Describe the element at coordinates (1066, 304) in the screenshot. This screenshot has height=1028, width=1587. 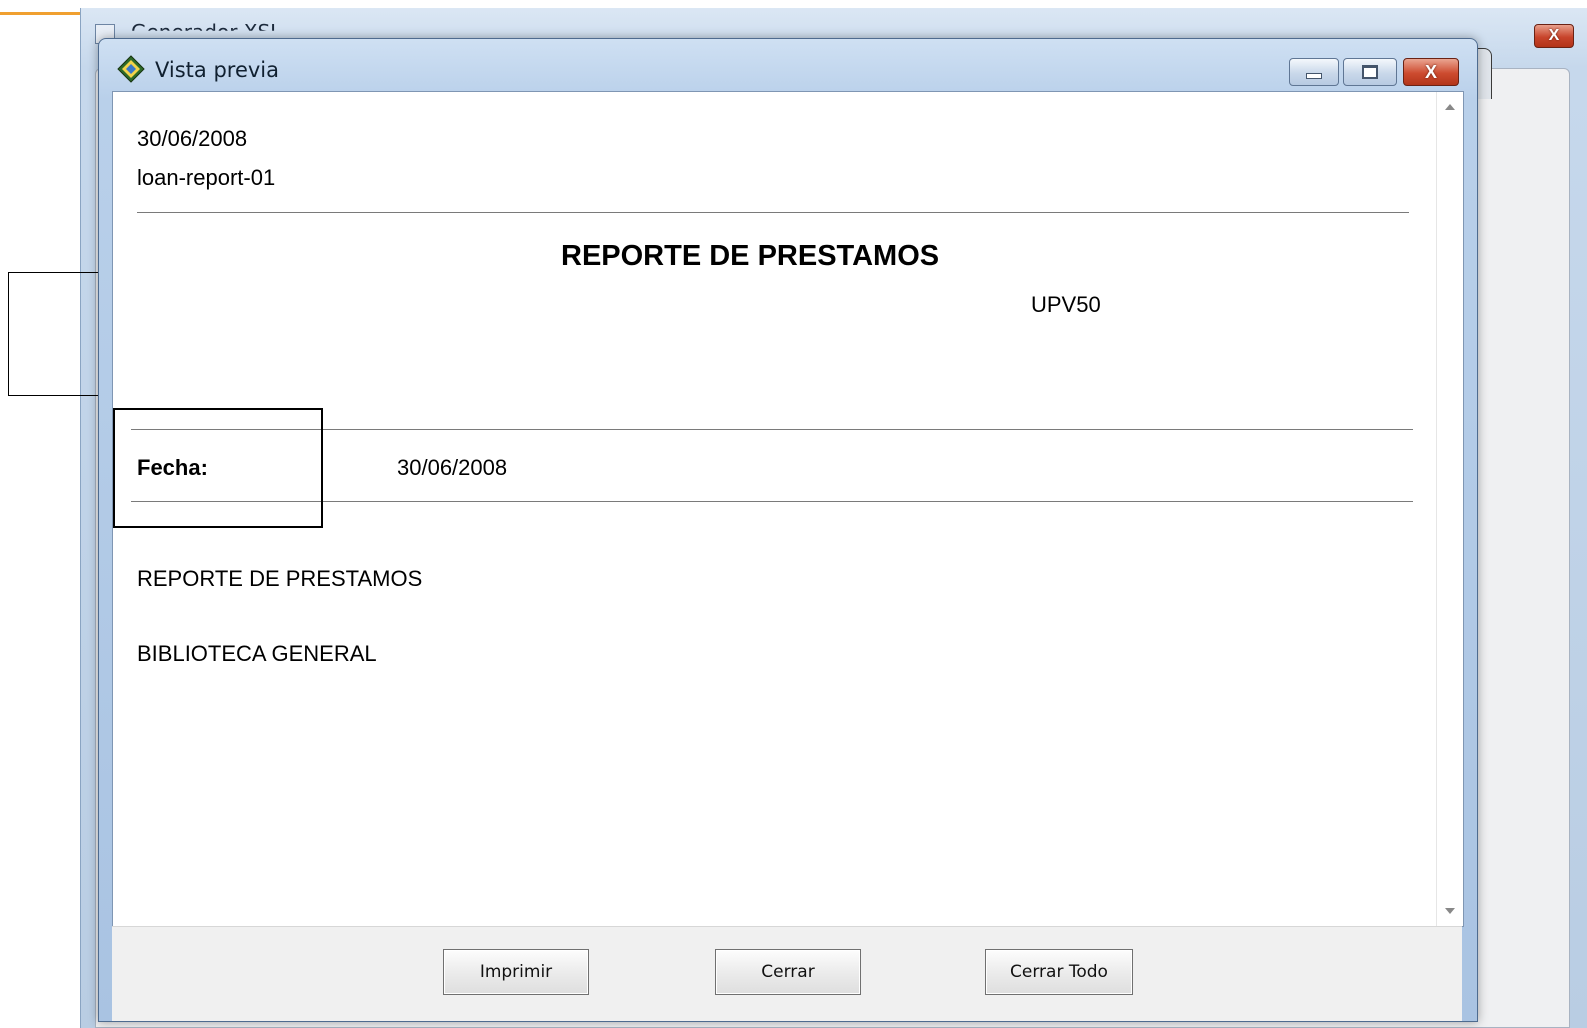
I see `institution-code: UPV50` at that location.